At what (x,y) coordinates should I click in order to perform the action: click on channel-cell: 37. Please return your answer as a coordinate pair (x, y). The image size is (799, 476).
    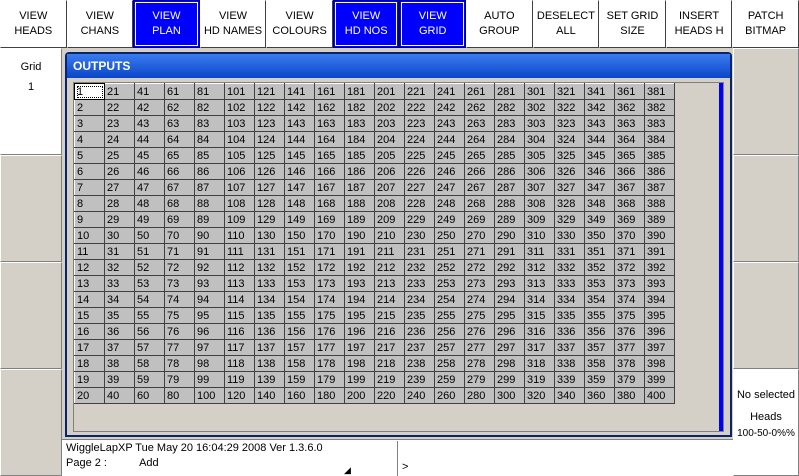
    Looking at the image, I should click on (119, 347).